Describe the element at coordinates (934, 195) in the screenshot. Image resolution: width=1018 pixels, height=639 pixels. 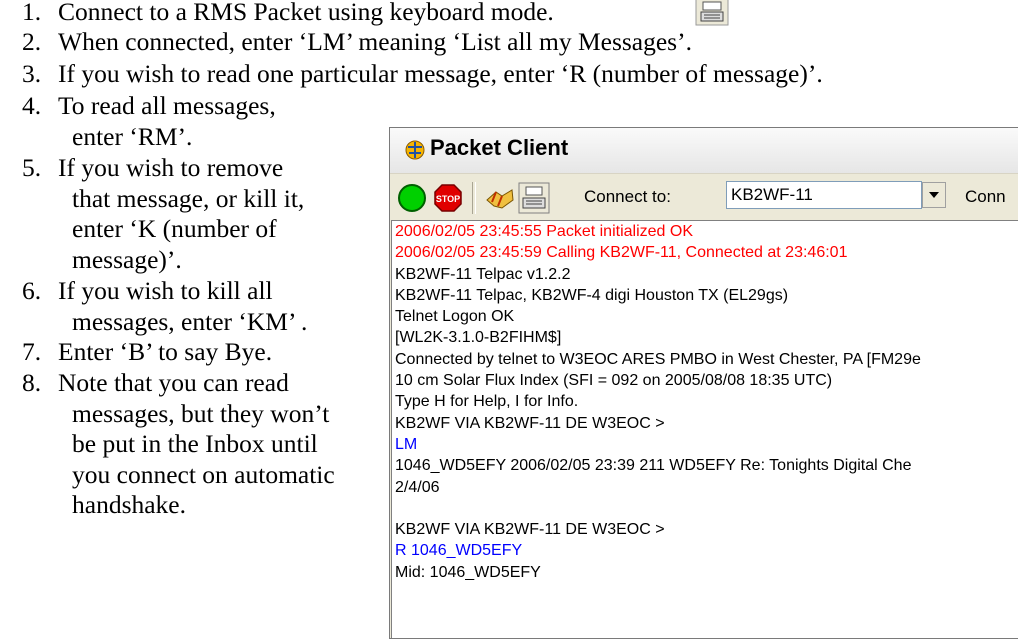
I see `chevron-down-icon` at that location.